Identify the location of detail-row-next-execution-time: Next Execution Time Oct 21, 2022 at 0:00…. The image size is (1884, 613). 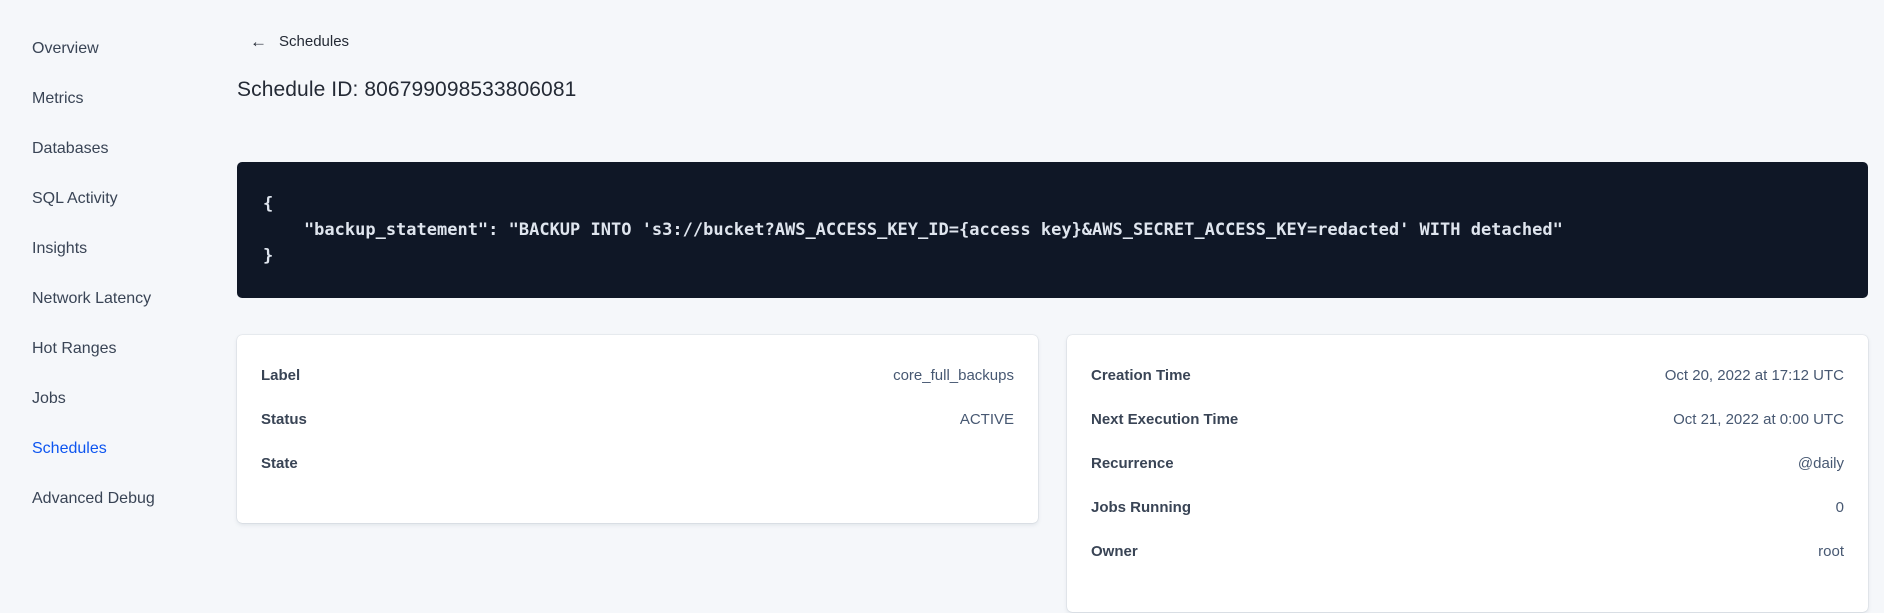
(1467, 420).